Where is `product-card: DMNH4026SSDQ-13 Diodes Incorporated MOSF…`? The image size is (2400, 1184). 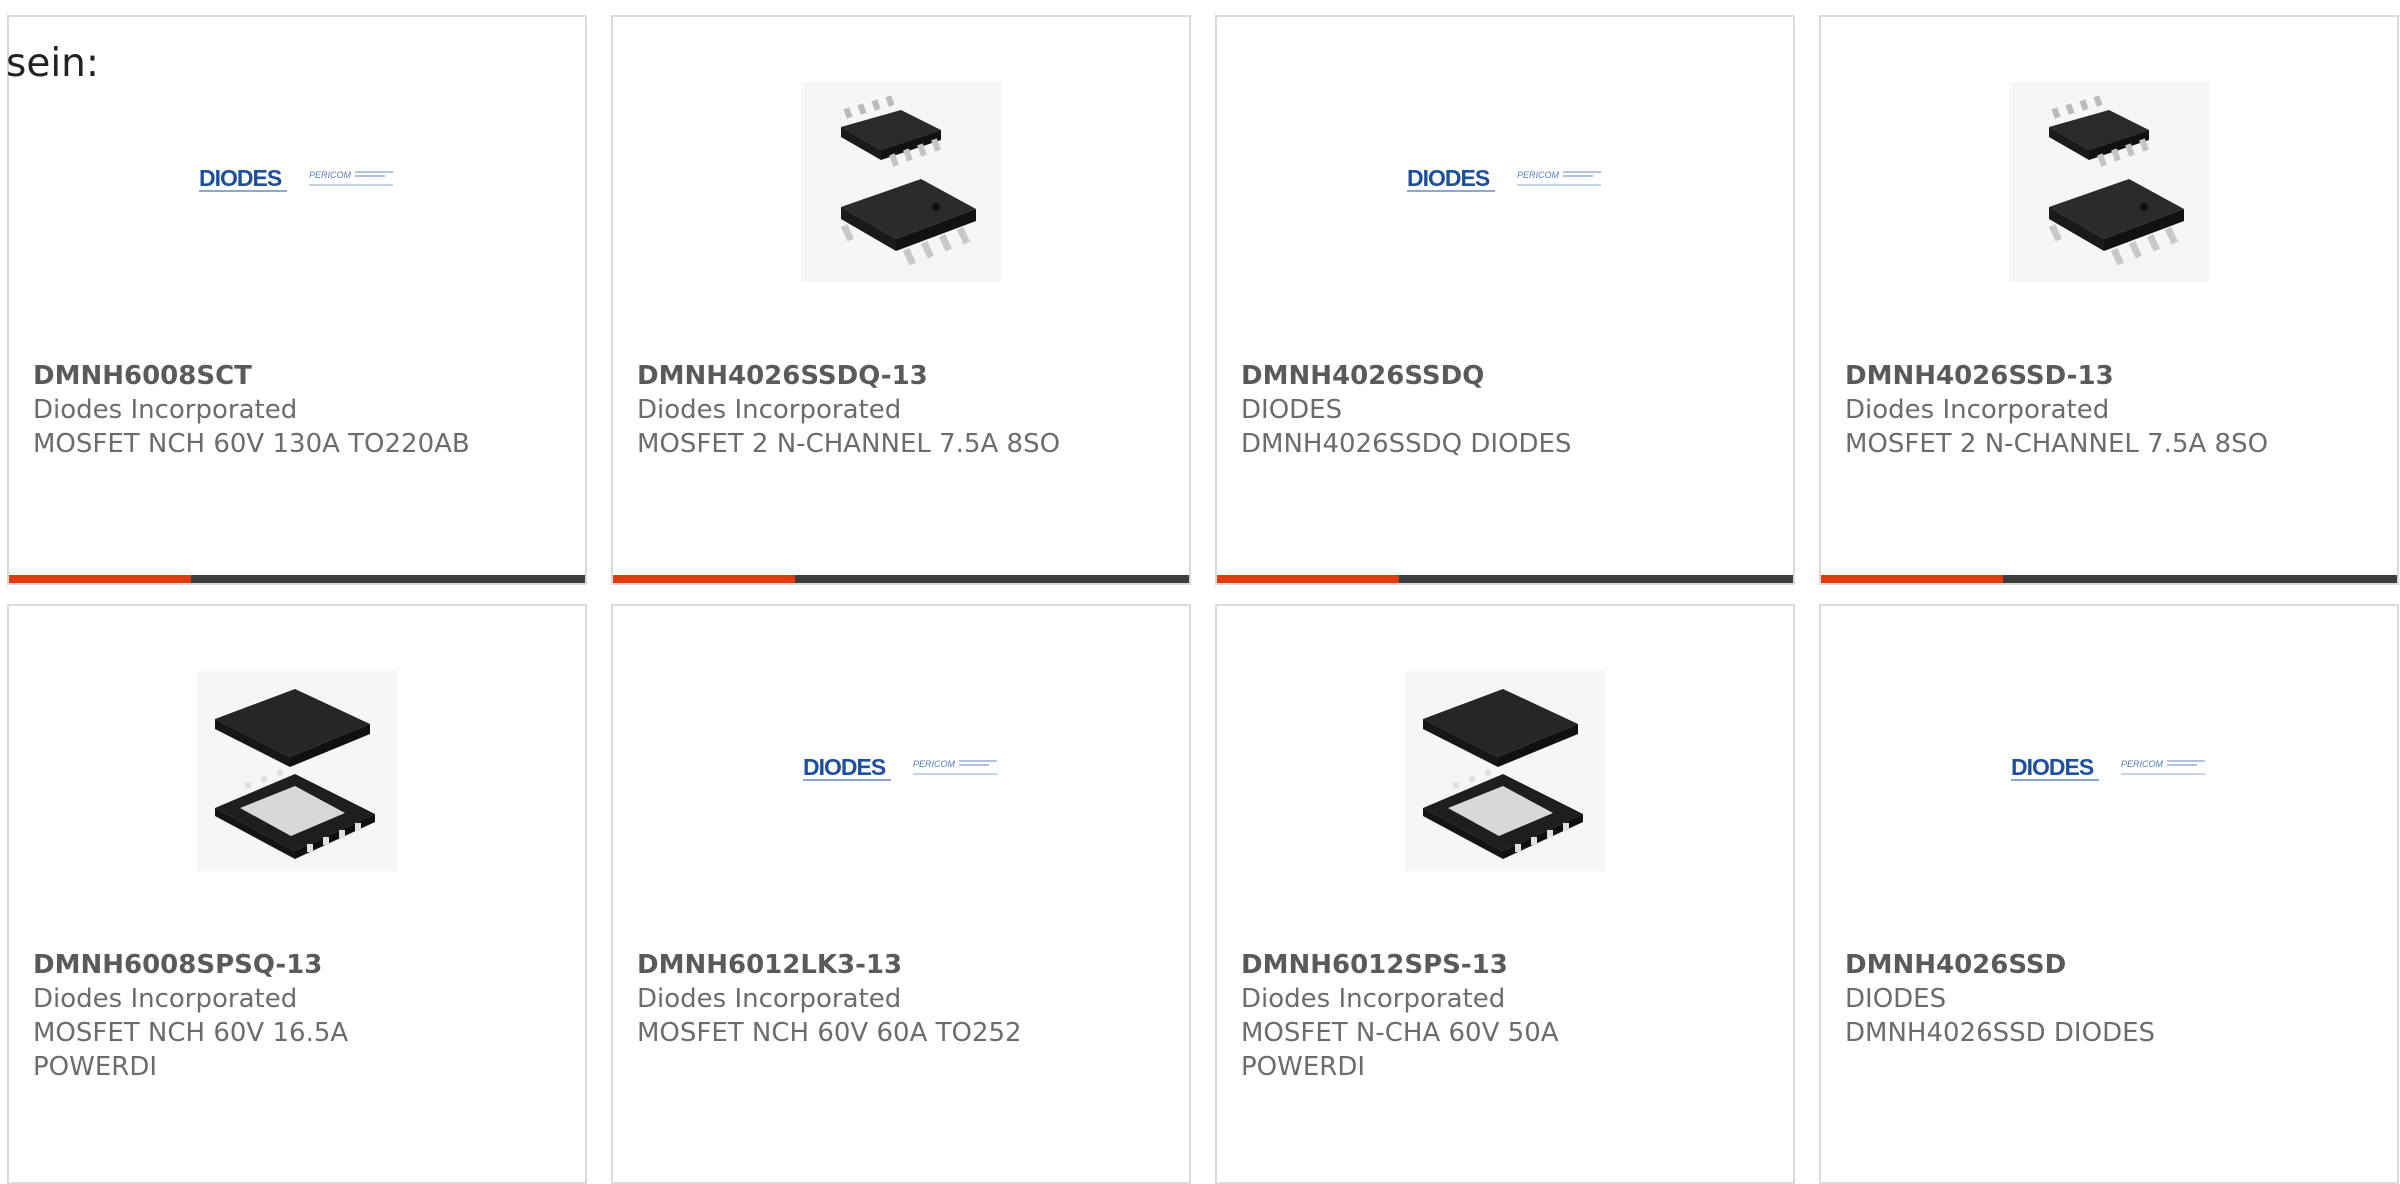 product-card: DMNH4026SSDQ-13 Diodes Incorporated MOSF… is located at coordinates (901, 300).